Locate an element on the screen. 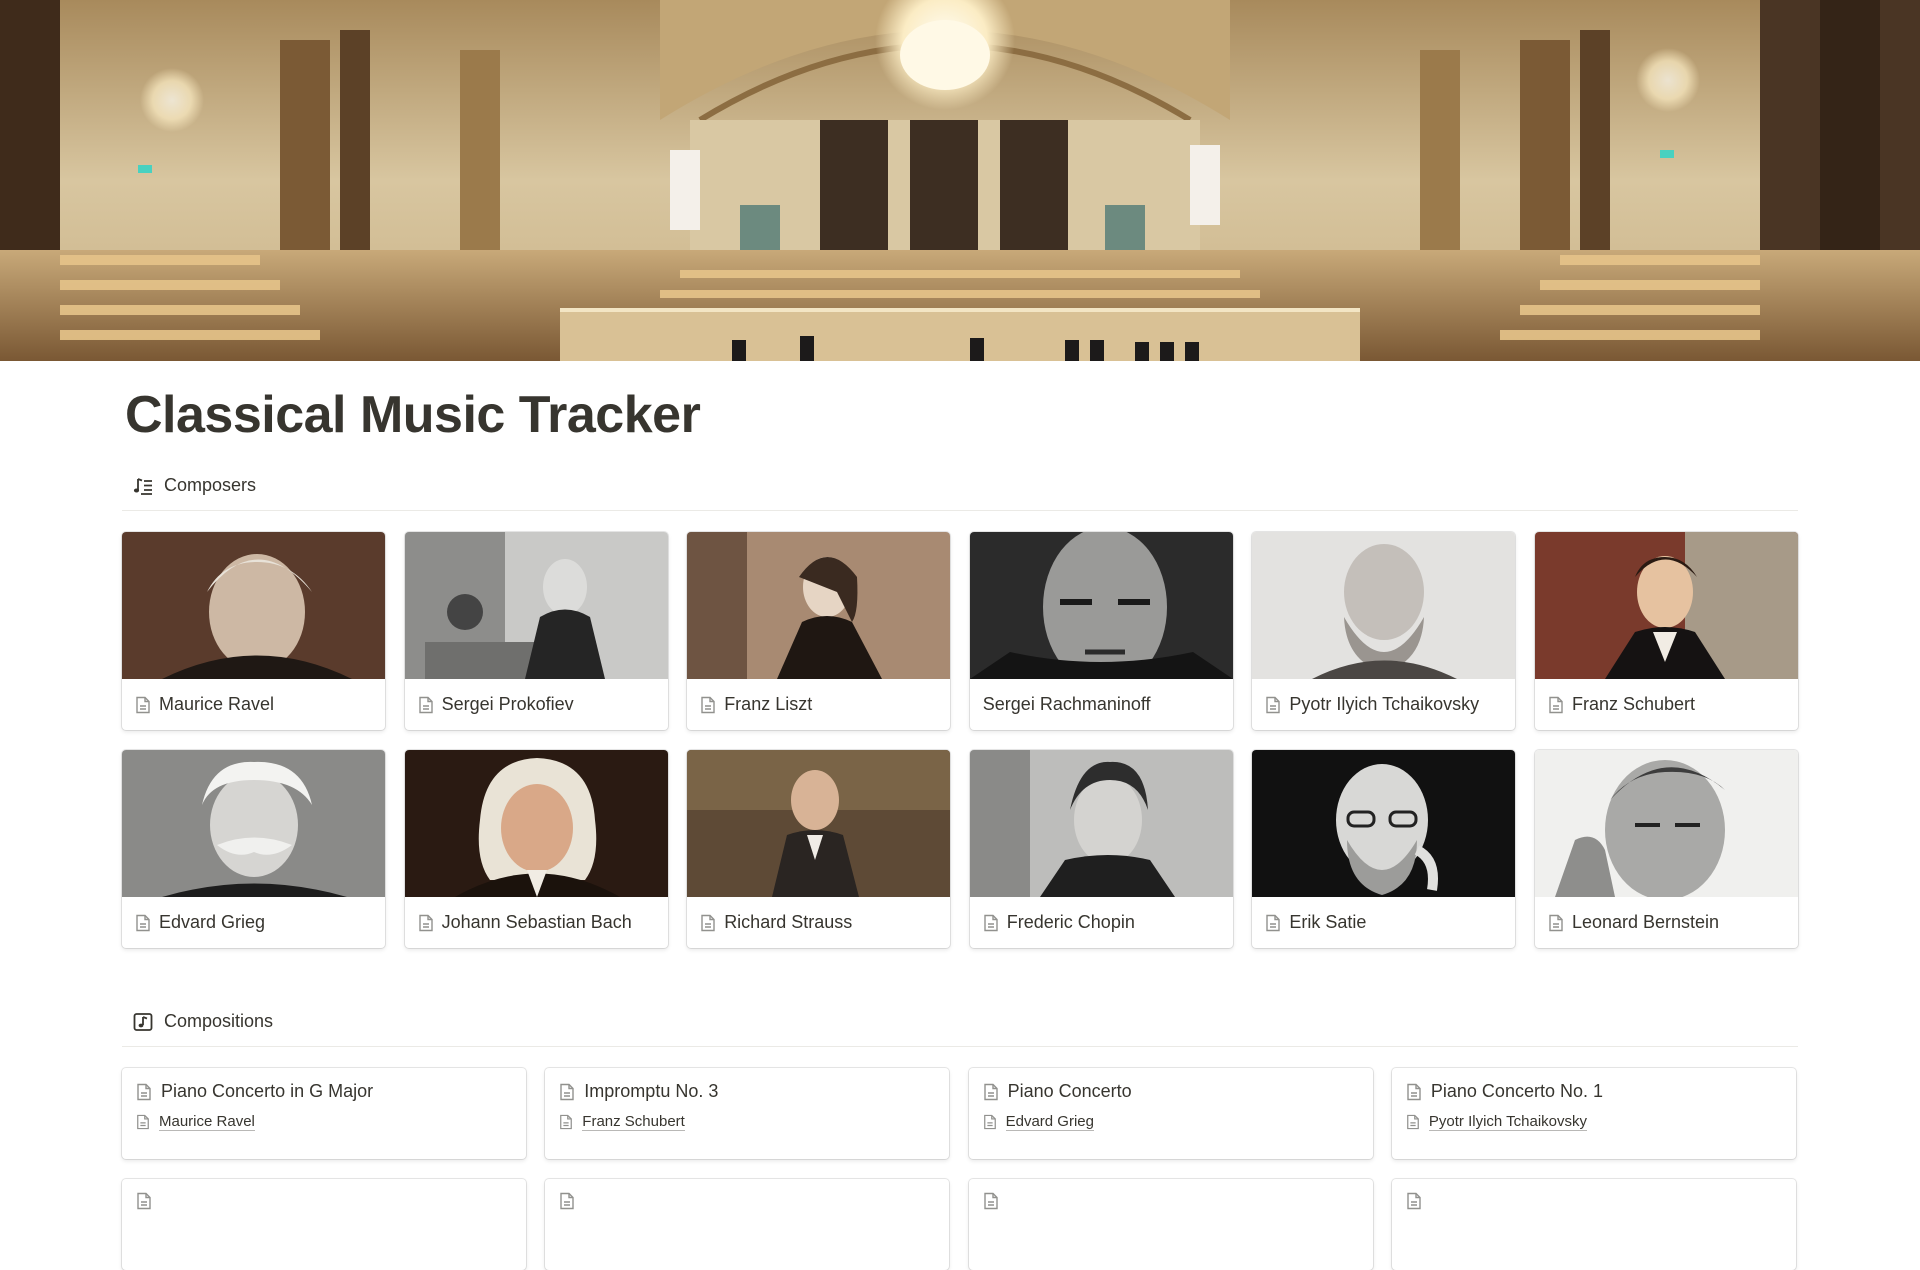  composition-card: Impromptu No. 3 Franz Schubert is located at coordinates (747, 1113).